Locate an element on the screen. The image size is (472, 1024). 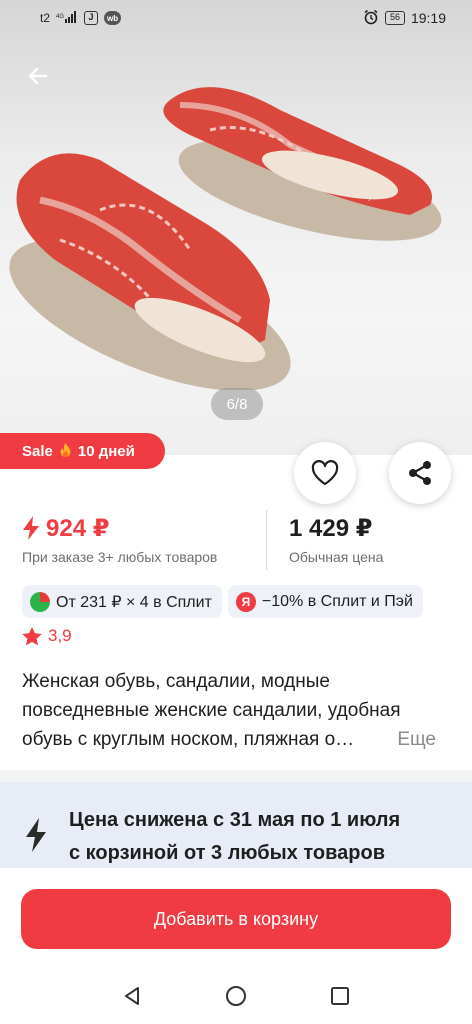
status-right: 56 19:19 is located at coordinates (404, 18).